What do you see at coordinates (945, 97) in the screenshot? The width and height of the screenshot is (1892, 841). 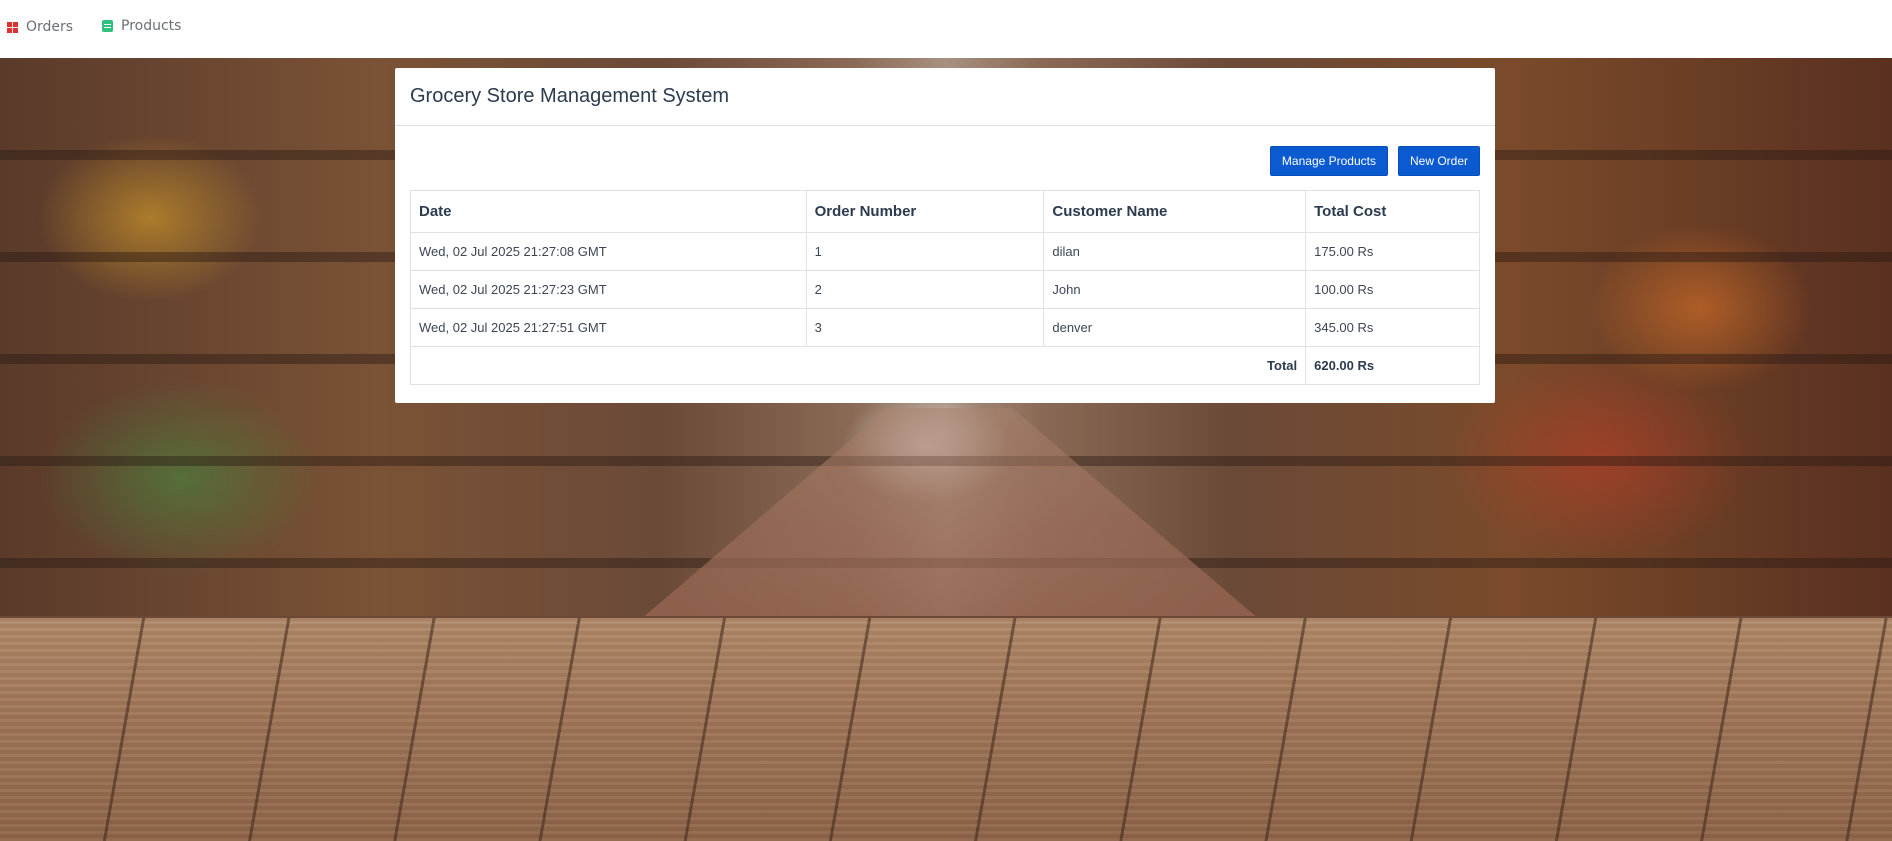 I see `card-header: Grocery Store Management System` at bounding box center [945, 97].